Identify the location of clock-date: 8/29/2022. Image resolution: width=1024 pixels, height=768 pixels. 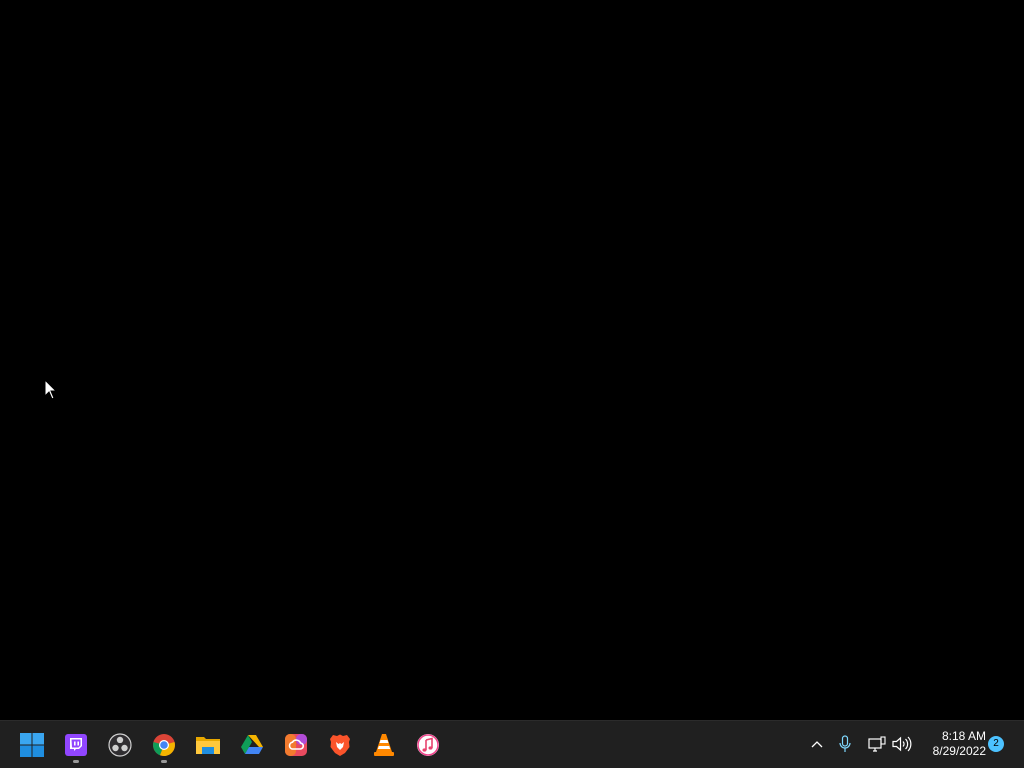
(959, 751).